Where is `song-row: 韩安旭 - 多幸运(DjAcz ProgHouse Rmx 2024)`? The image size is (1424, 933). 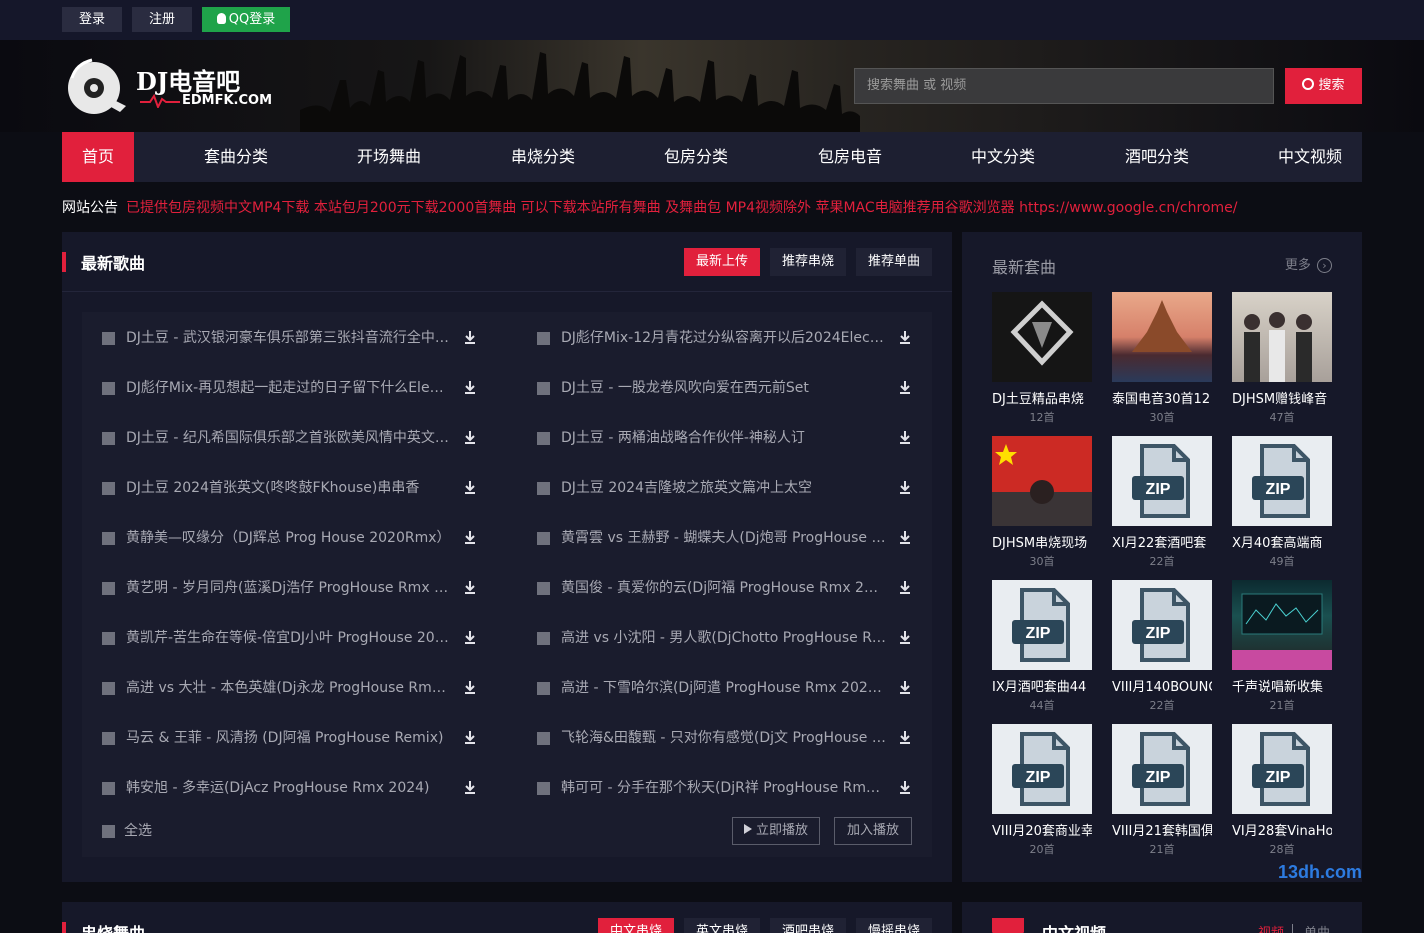 song-row: 韩安旭 - 多幸运(DjAcz ProgHouse Rmx 2024) is located at coordinates (289, 788).